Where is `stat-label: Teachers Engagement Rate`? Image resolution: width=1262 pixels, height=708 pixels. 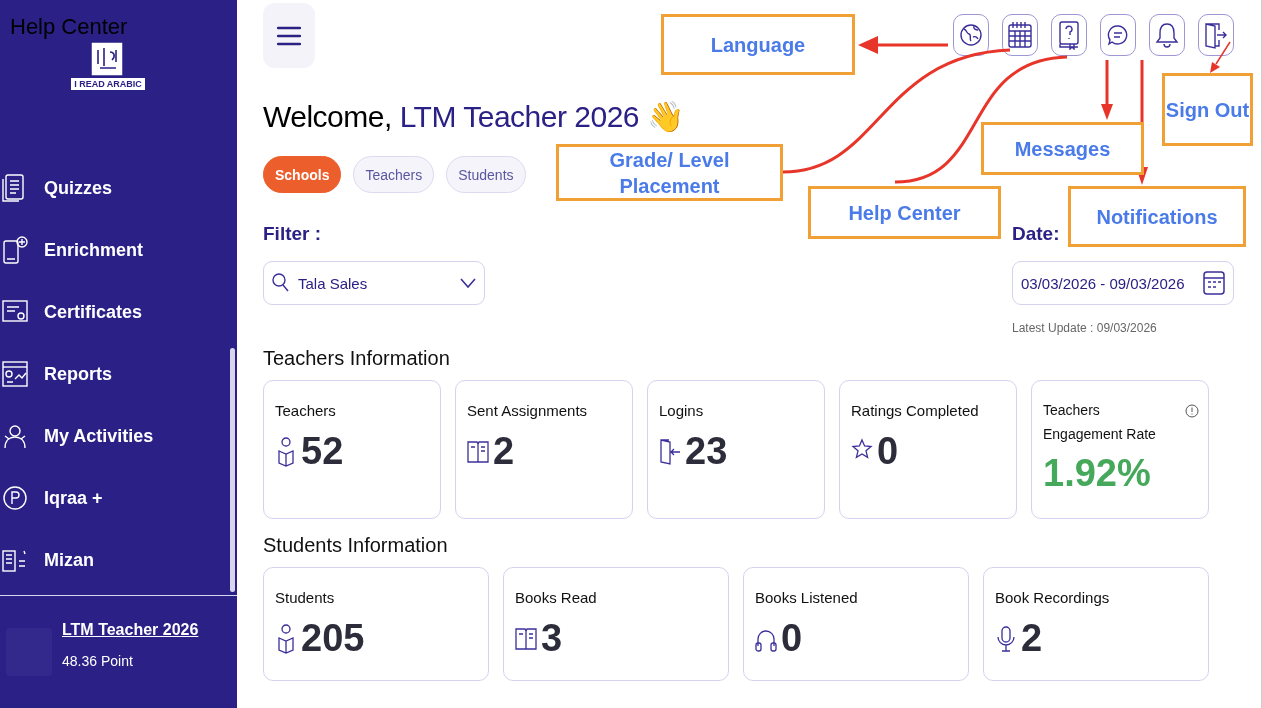
stat-label: Teachers Engagement Rate is located at coordinates (1100, 422).